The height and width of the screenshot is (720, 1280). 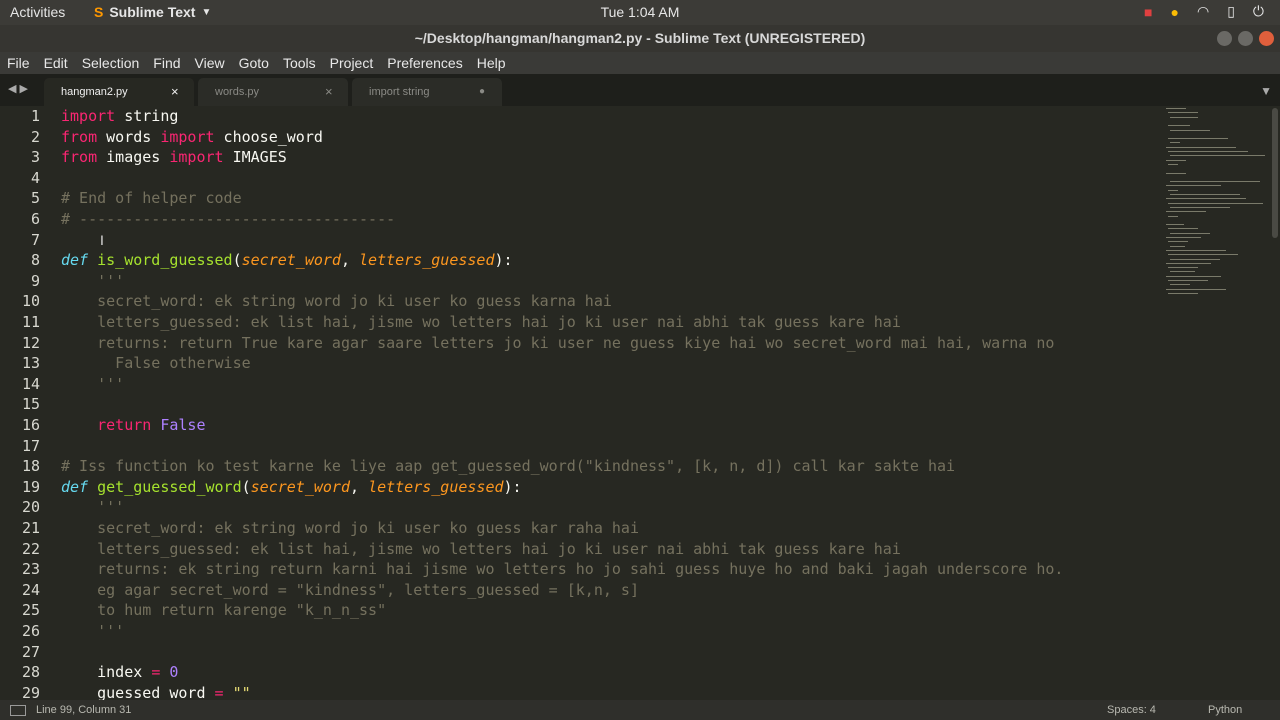 What do you see at coordinates (94, 92) in the screenshot?
I see `tab-label: hangman2.py` at bounding box center [94, 92].